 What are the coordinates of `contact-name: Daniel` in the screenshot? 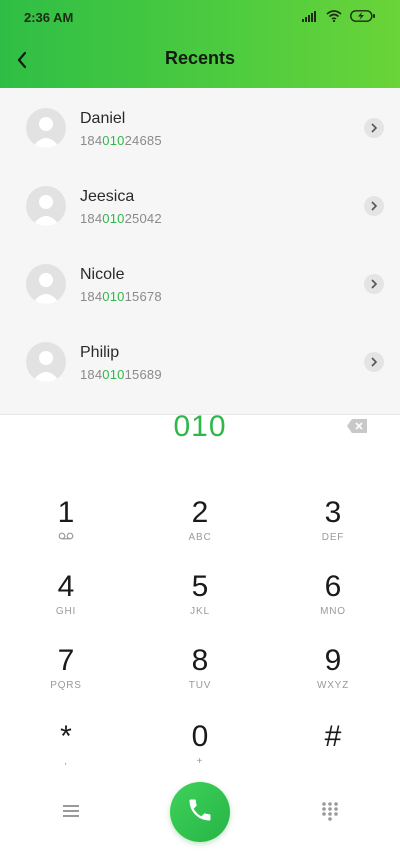 It's located at (103, 118).